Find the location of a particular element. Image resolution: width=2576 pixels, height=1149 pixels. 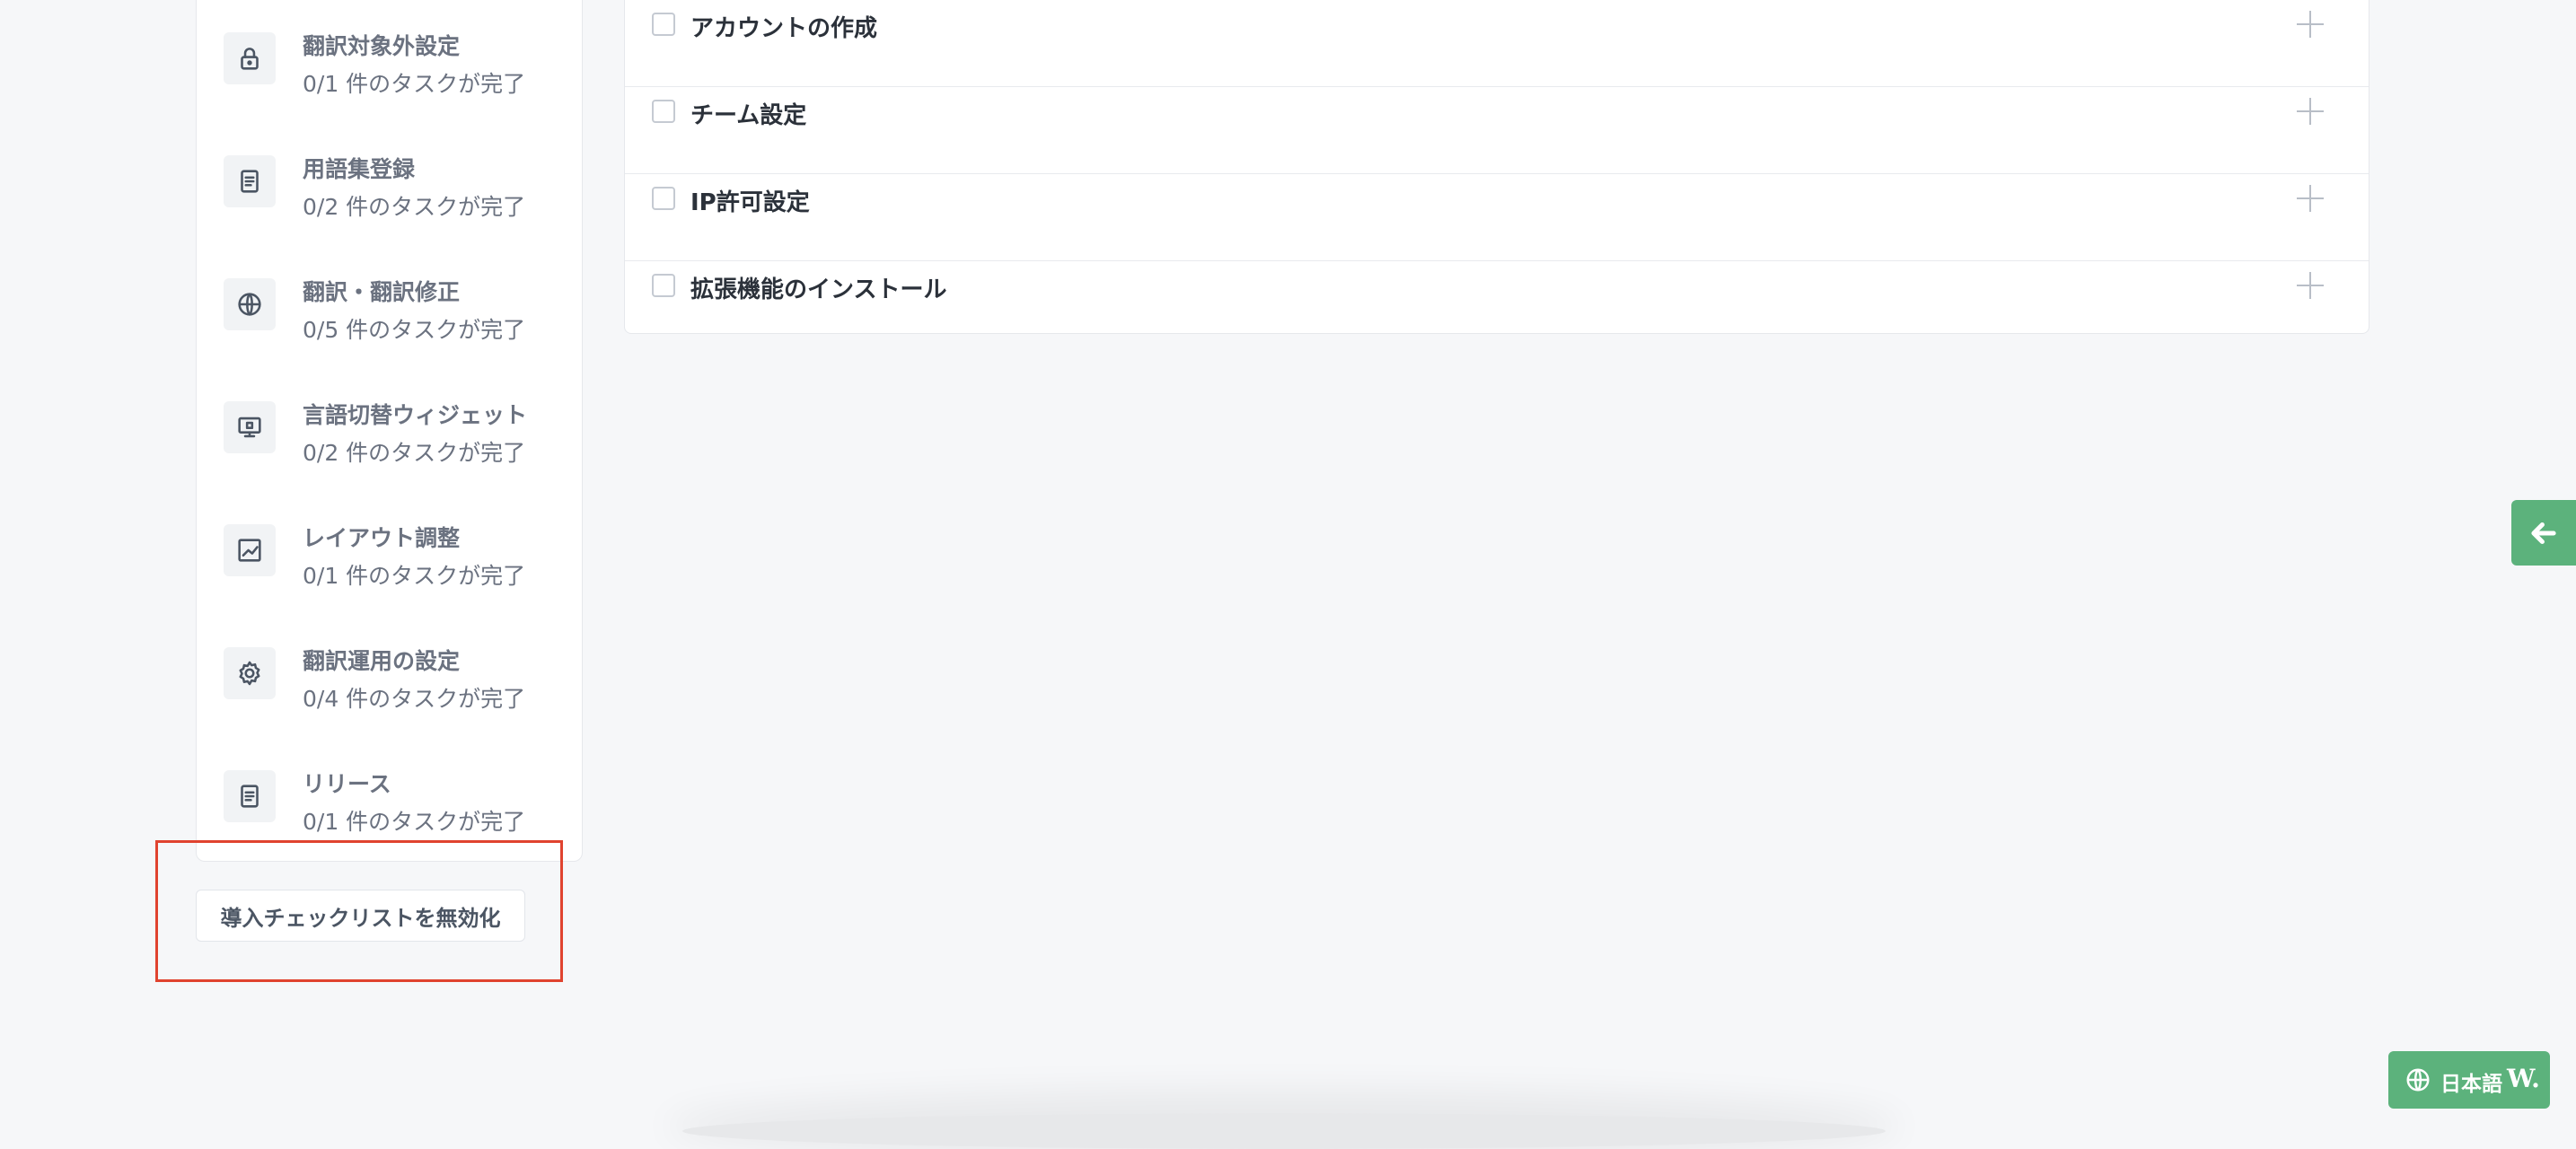

step-glossary: 用語集登録 0/2 件のタスクが完了 is located at coordinates (399, 201).